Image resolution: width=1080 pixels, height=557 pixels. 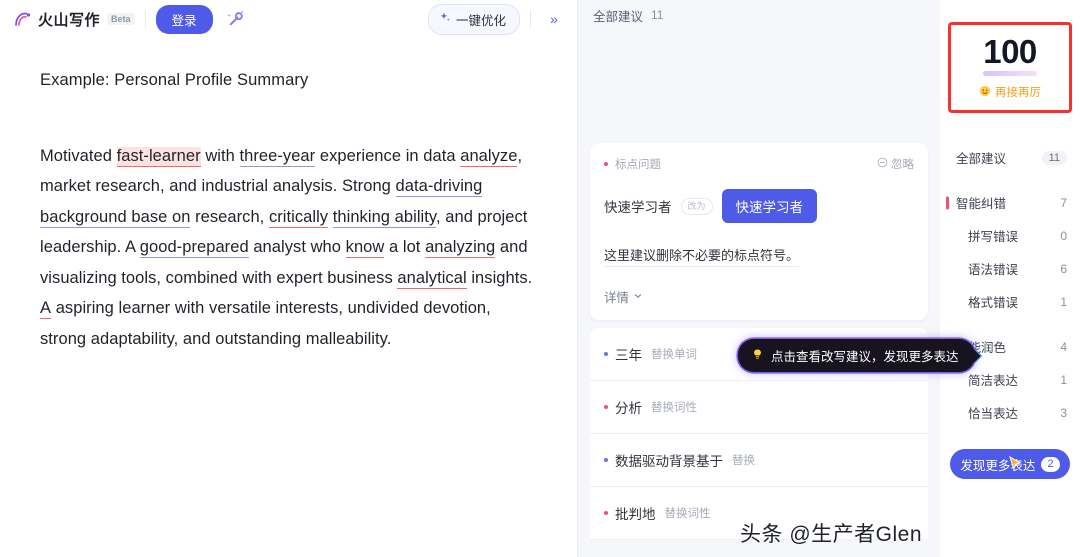 I want to click on doc-run: research,, so click(x=229, y=216).